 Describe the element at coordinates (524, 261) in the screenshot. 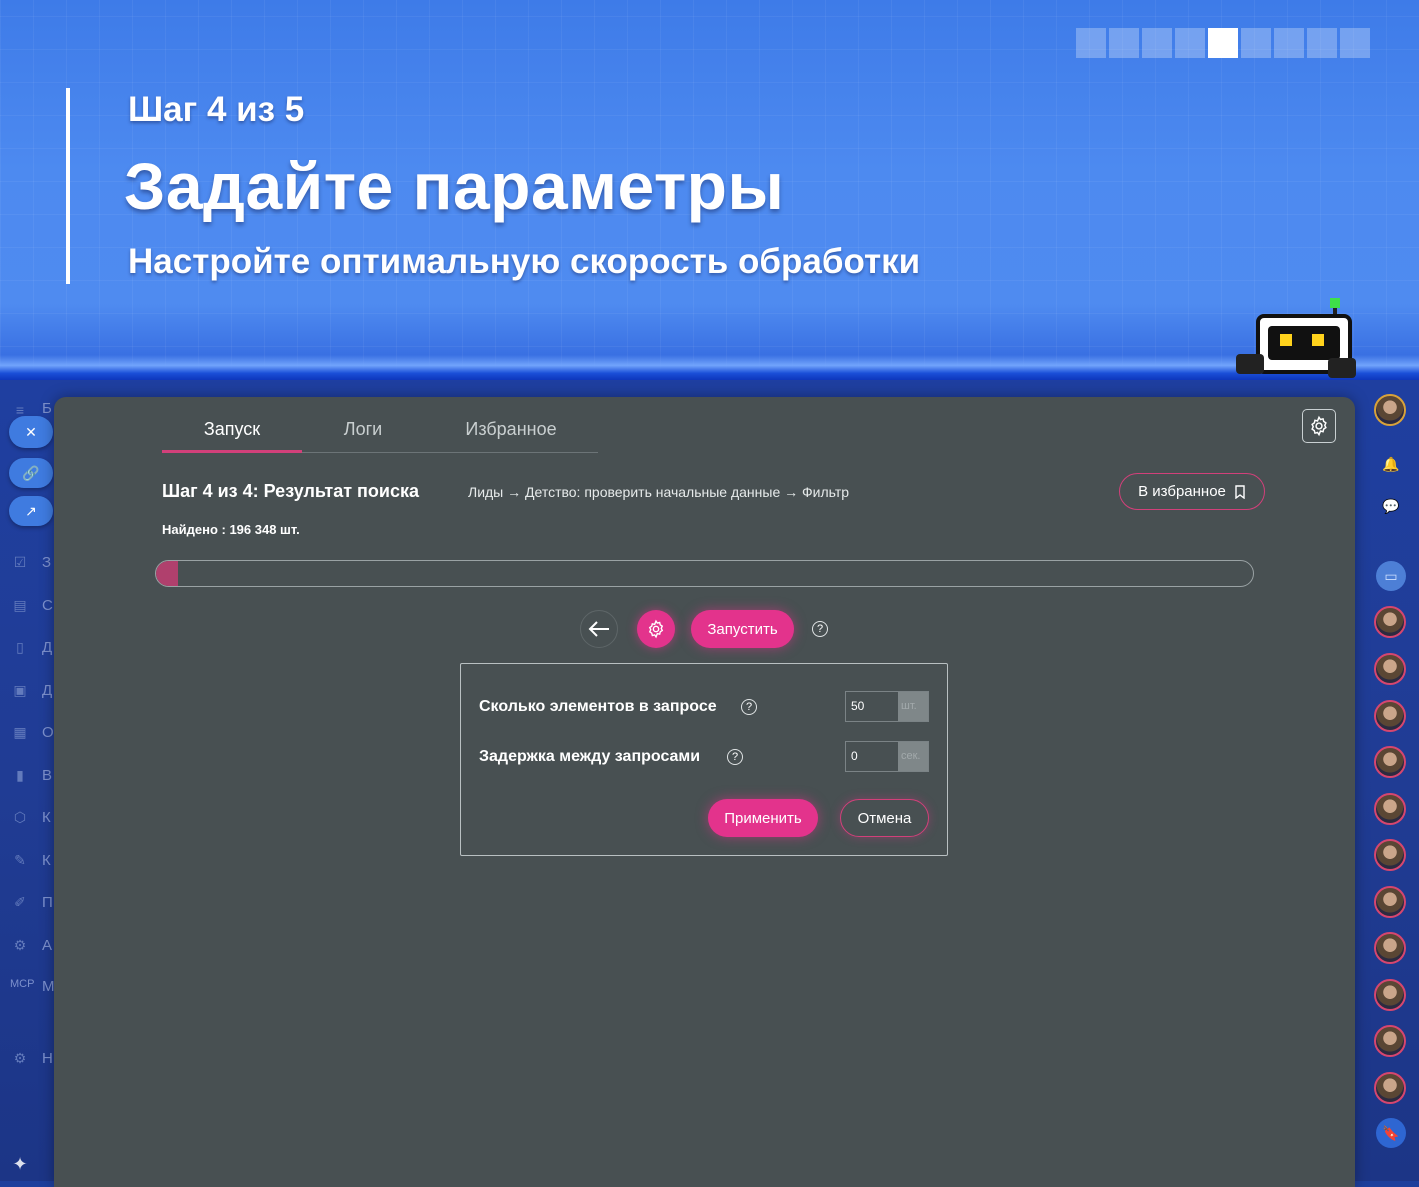

I see `banner-subtitle: Настройте оптимальную скорость обработки` at that location.